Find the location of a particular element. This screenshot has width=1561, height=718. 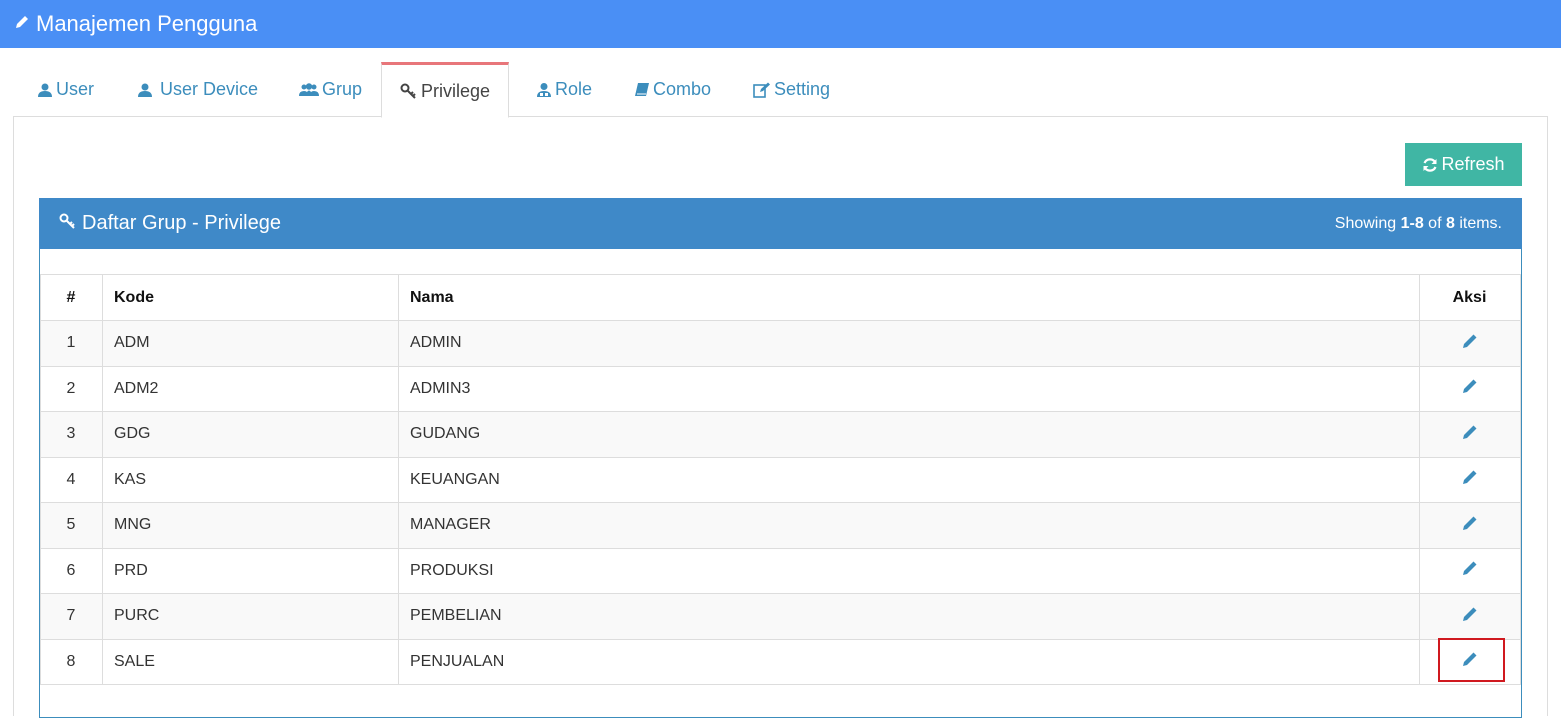

header-kode: Kode is located at coordinates (250, 297).